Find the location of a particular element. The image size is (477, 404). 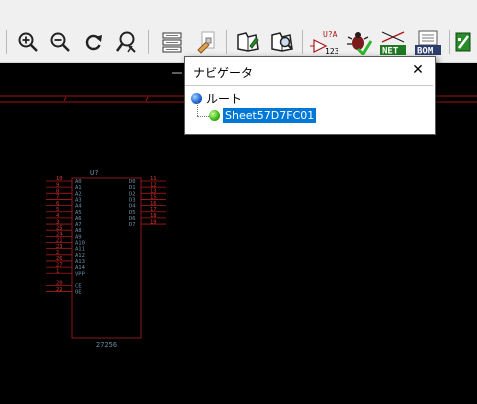

pin-number: 21 is located at coordinates (59, 241).